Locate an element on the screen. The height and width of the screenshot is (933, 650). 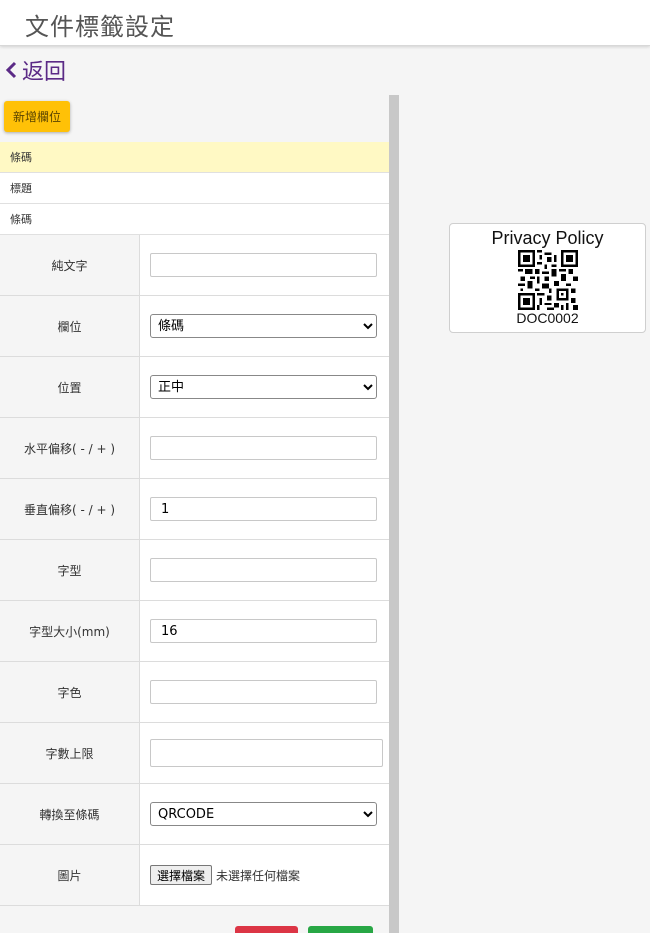
label-preview: Privacy Policy DOC0002 is located at coordinates (547, 278).